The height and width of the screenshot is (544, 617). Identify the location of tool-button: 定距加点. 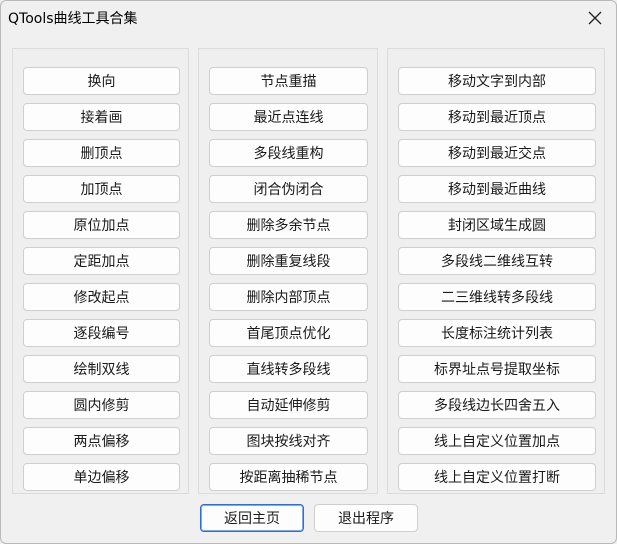
(101, 261).